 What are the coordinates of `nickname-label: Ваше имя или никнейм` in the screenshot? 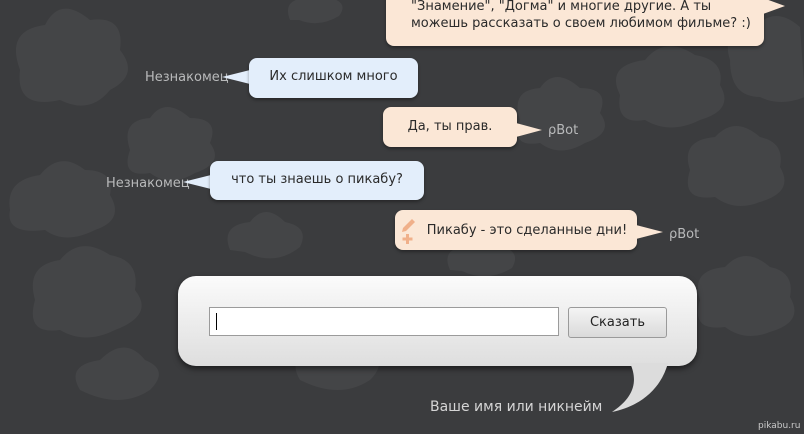 It's located at (516, 407).